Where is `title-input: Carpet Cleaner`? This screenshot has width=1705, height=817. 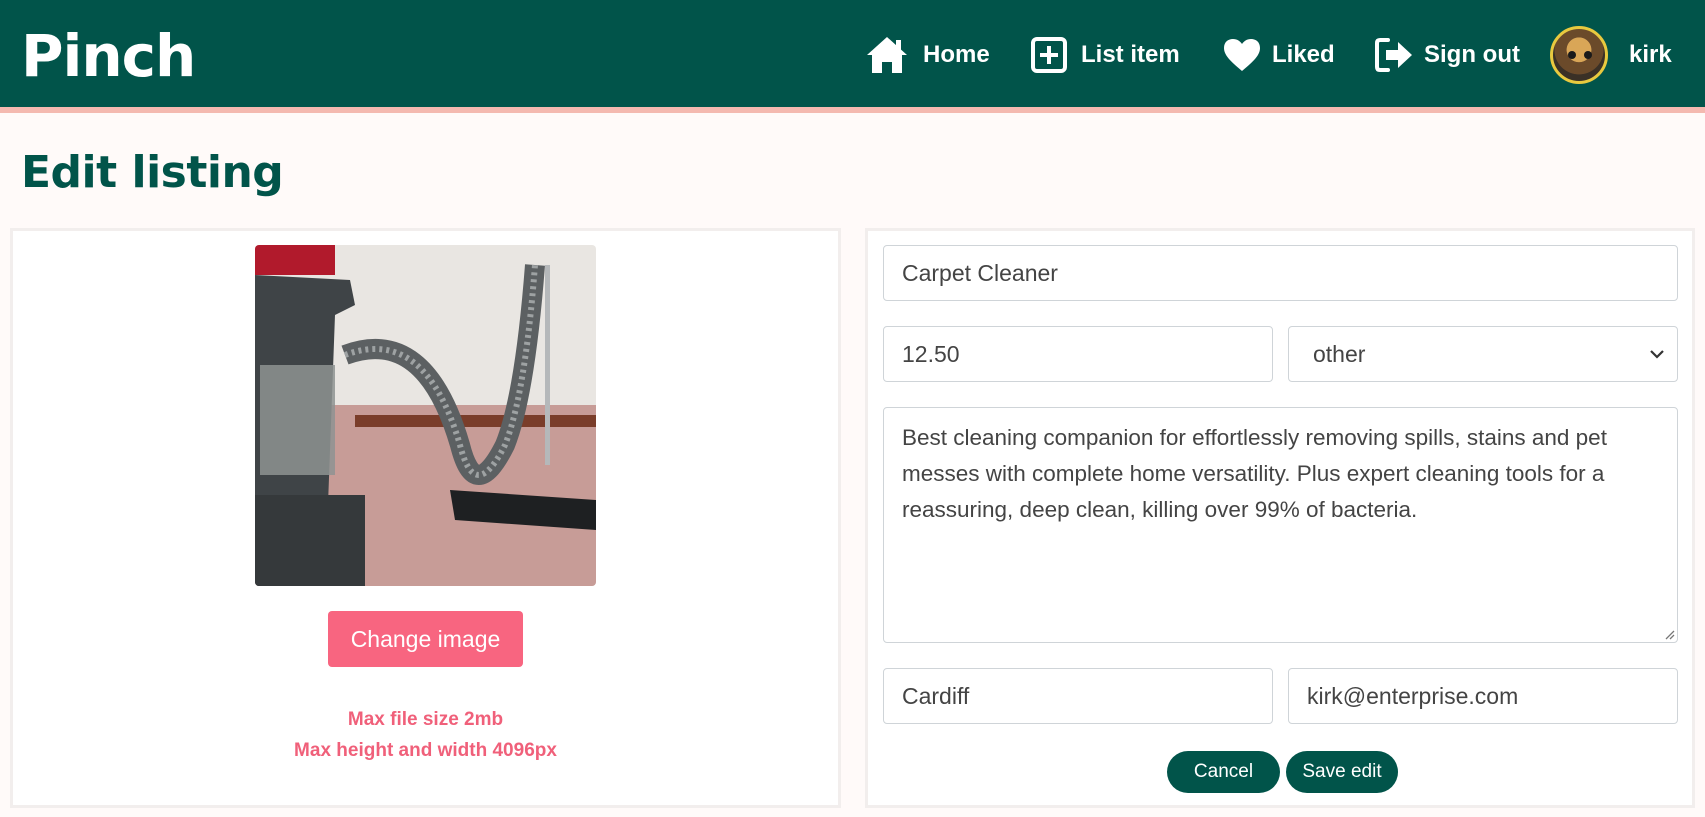
title-input: Carpet Cleaner is located at coordinates (1280, 273).